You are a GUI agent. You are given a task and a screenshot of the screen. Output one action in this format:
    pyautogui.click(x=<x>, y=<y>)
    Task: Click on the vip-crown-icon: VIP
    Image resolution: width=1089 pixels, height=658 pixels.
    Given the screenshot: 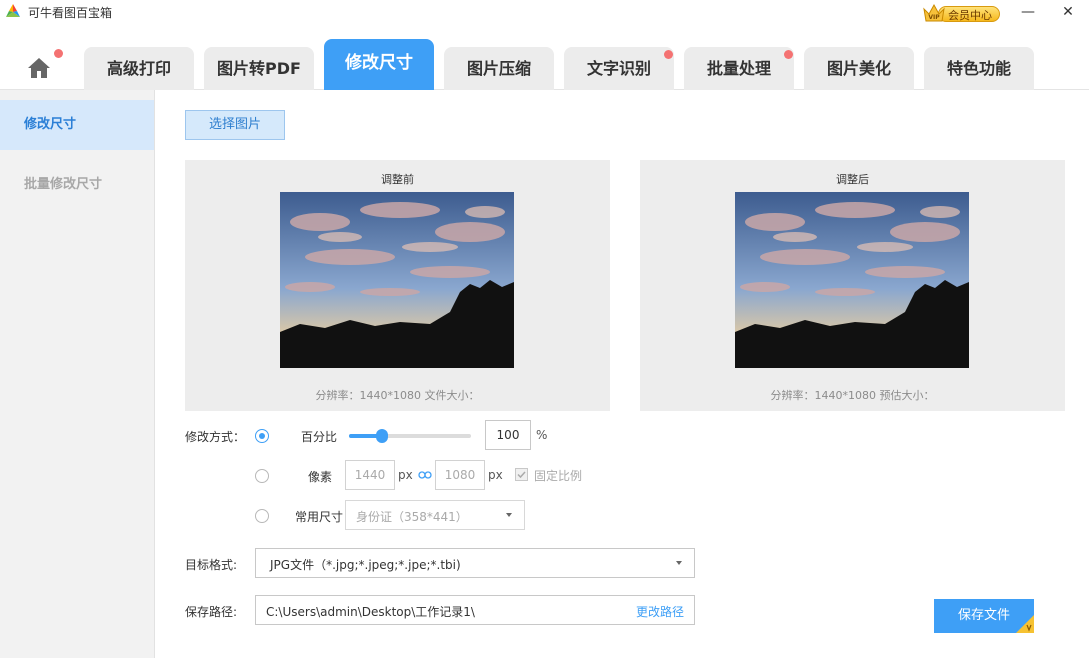 What is the action you would take?
    pyautogui.click(x=934, y=12)
    